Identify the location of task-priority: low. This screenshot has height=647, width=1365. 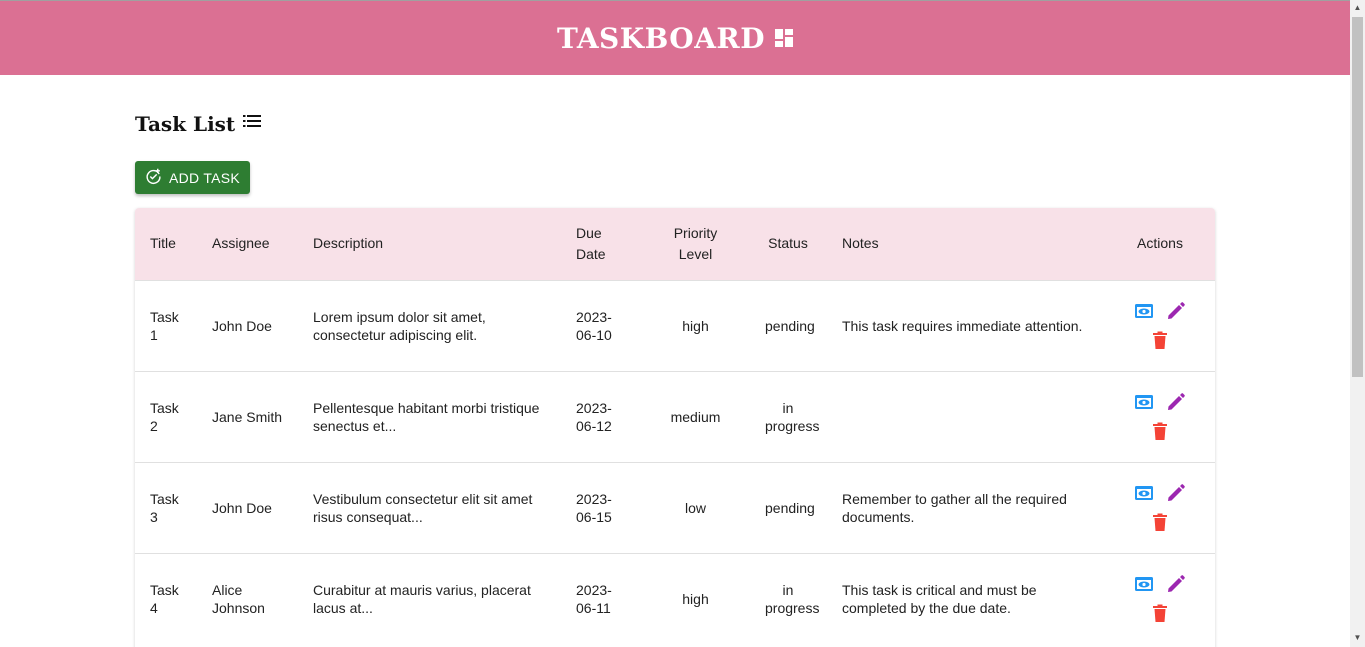
(695, 507).